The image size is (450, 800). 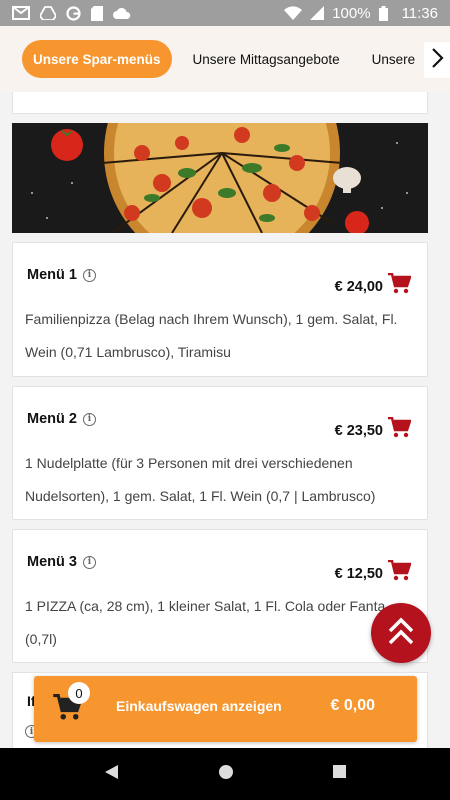 What do you see at coordinates (293, 13) in the screenshot?
I see `wifi-icon` at bounding box center [293, 13].